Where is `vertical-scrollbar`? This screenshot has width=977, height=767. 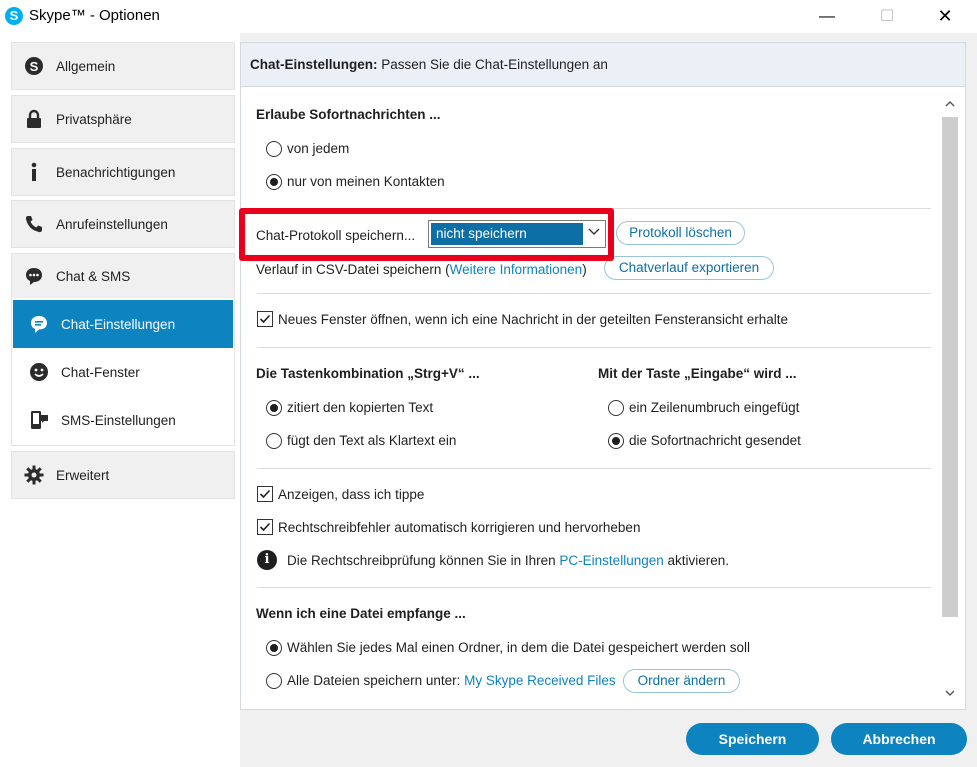 vertical-scrollbar is located at coordinates (949, 398).